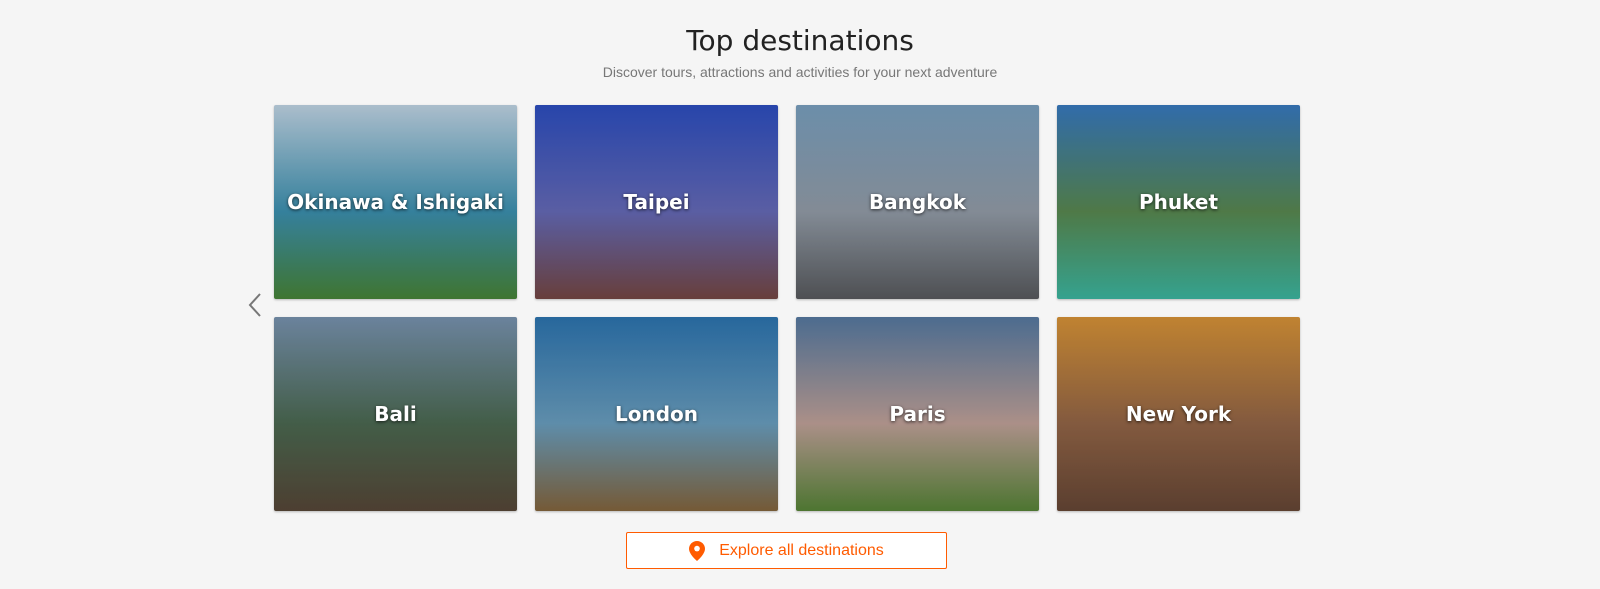 The image size is (1600, 589). I want to click on destination-label: Okinawa & Ishigaki, so click(395, 202).